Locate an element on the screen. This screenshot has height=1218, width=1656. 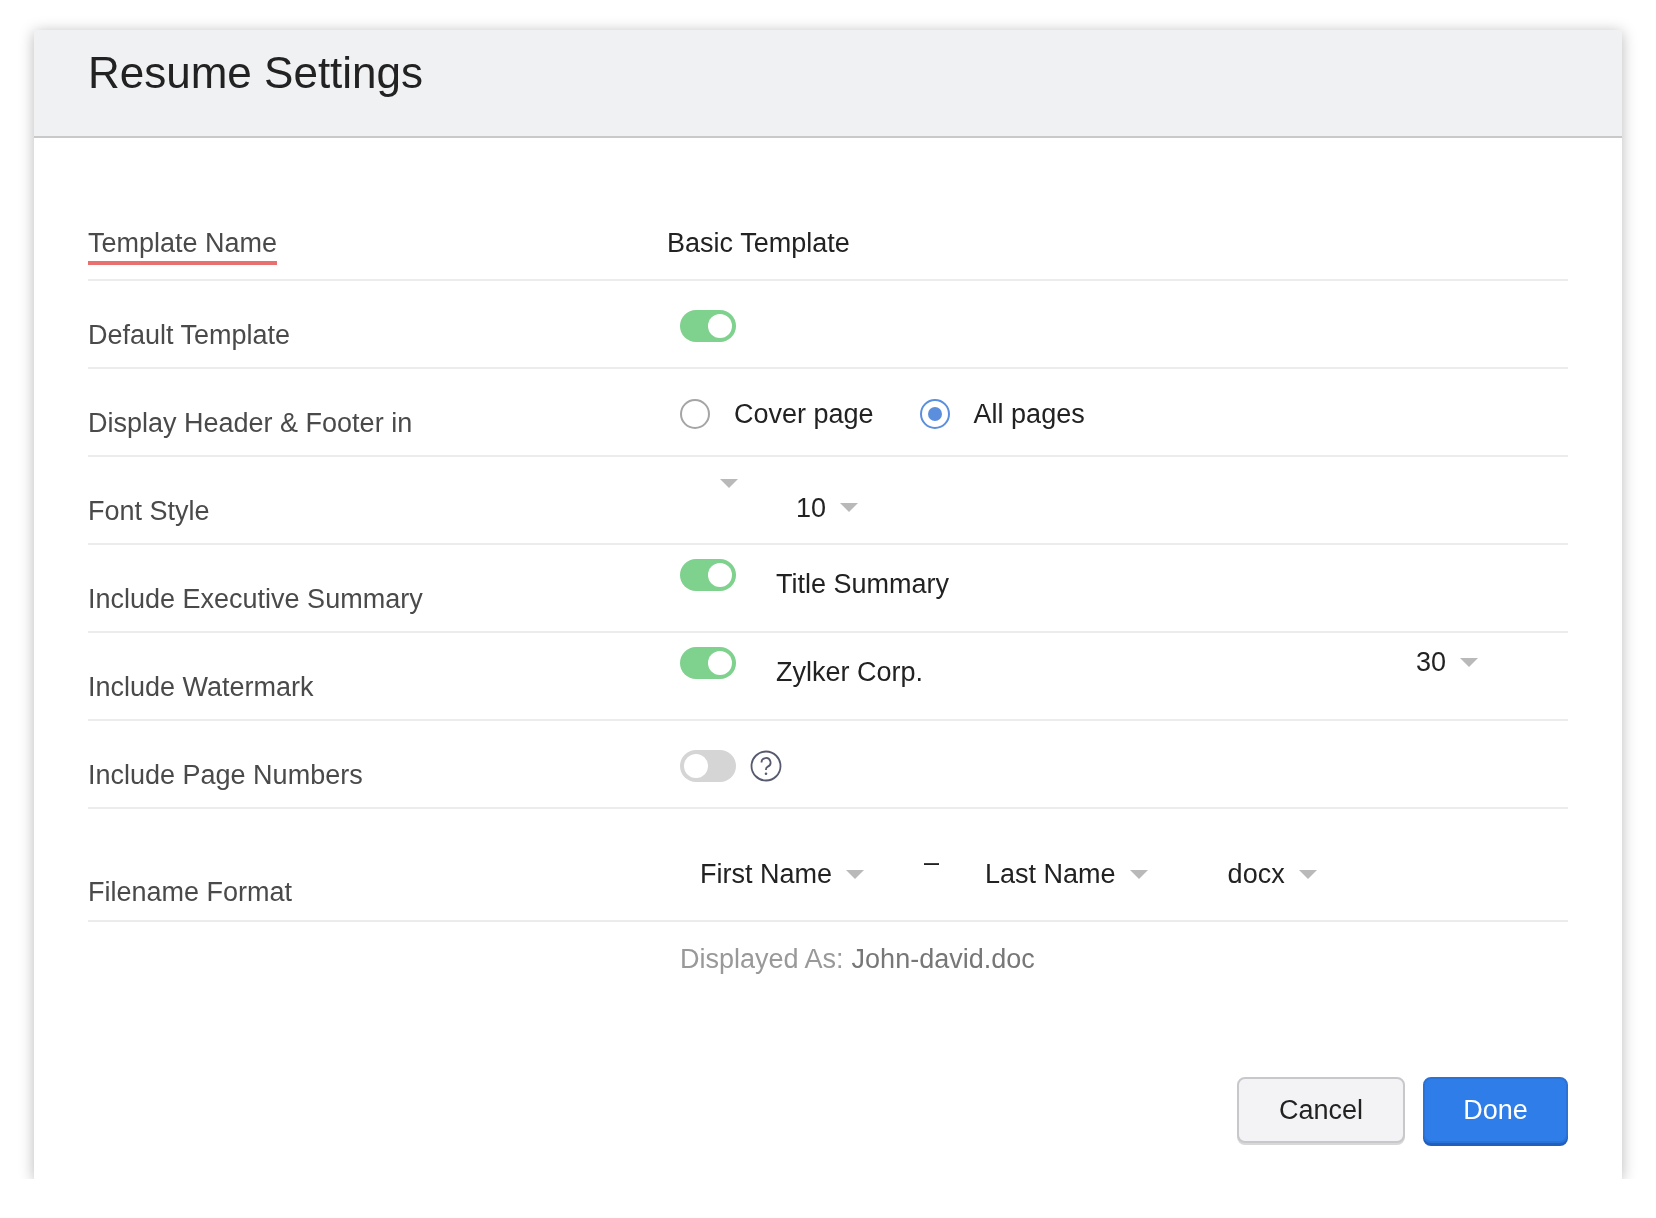
radio-label: Cover page is located at coordinates (804, 414).